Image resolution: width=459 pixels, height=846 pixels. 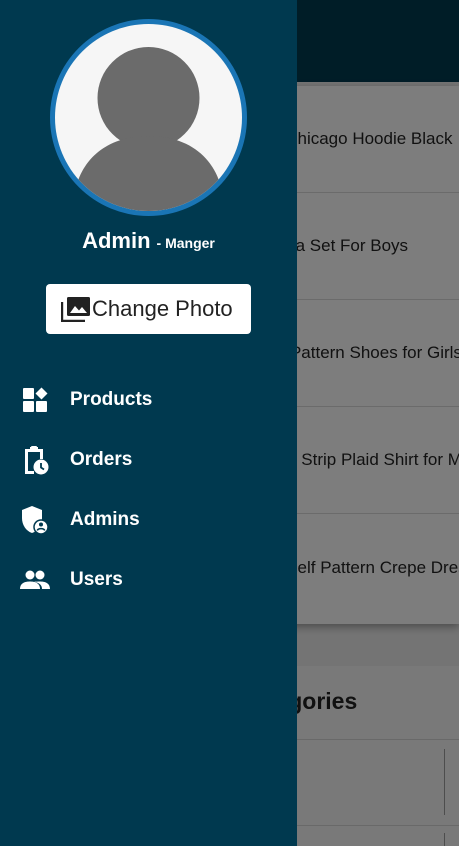 What do you see at coordinates (35, 580) in the screenshot?
I see `people-icon` at bounding box center [35, 580].